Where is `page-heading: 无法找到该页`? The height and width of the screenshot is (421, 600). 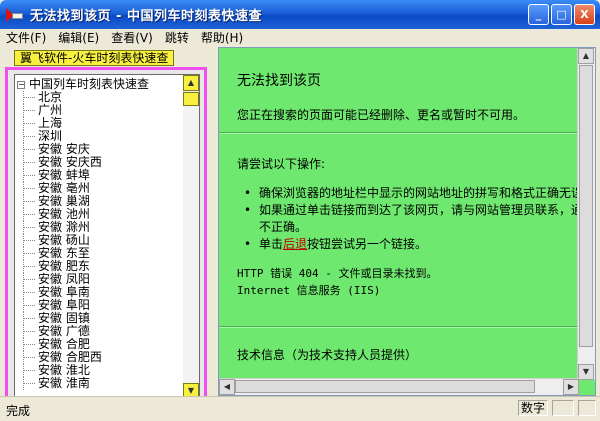
page-heading: 无法找到该页 is located at coordinates (279, 81).